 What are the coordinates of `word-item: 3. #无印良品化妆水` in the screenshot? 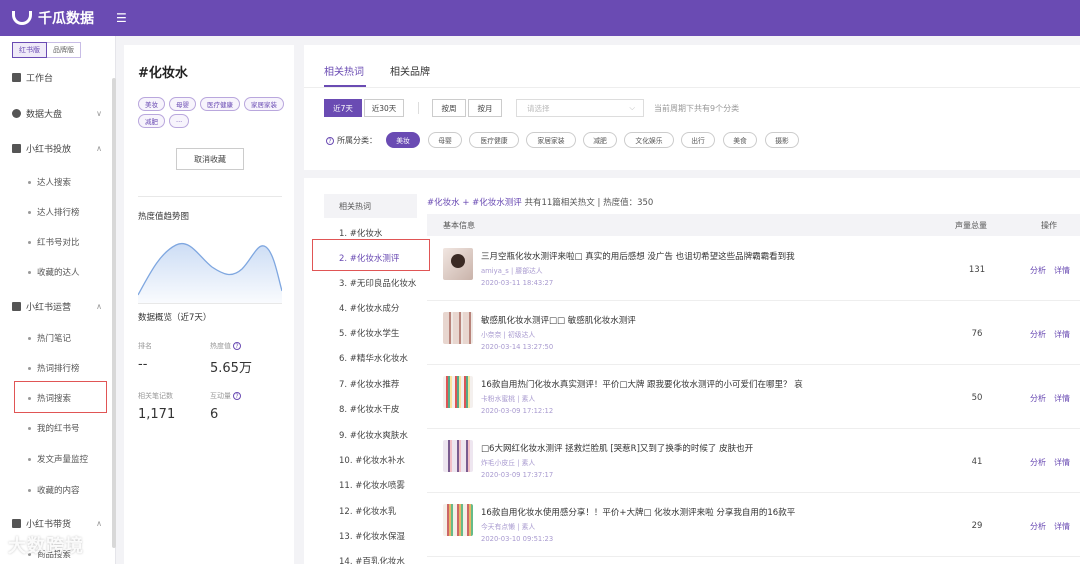 It's located at (377, 283).